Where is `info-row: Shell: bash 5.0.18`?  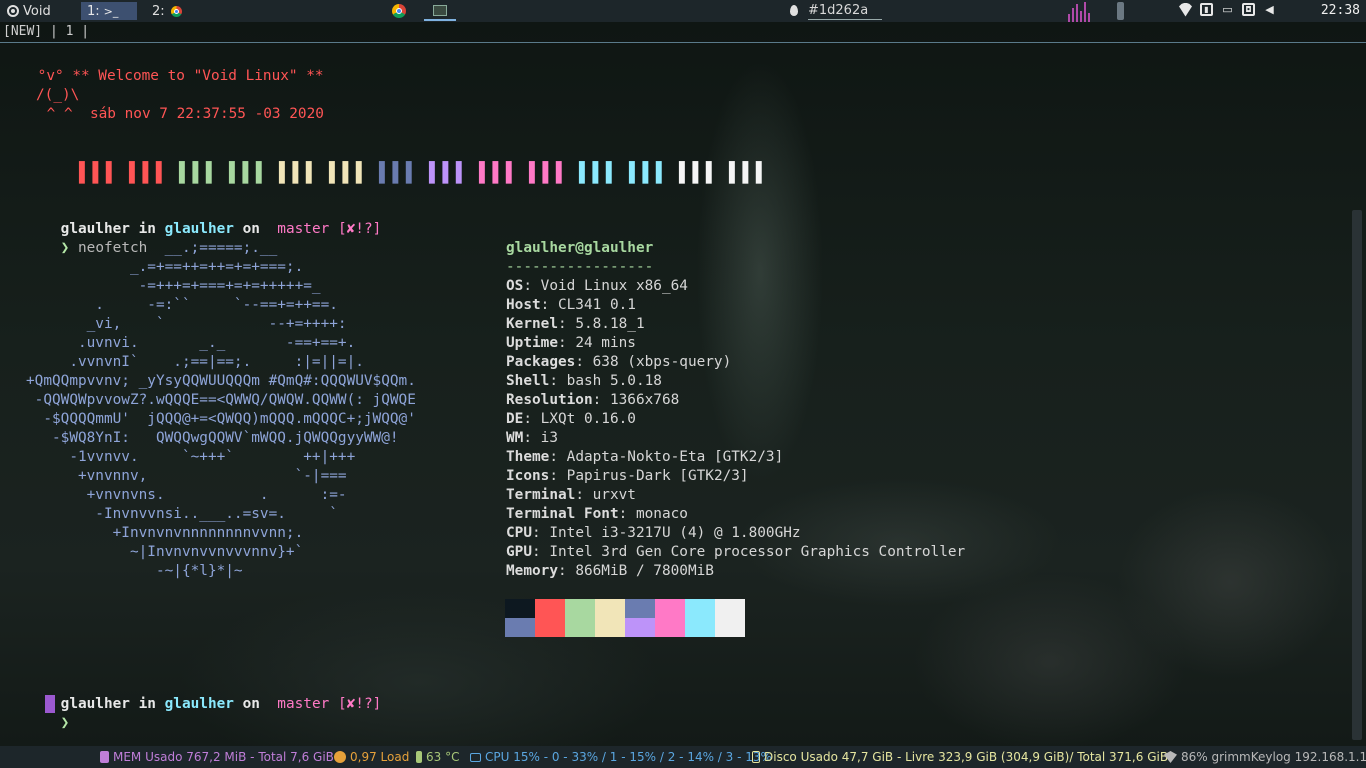
info-row: Shell: bash 5.0.18 is located at coordinates (584, 381).